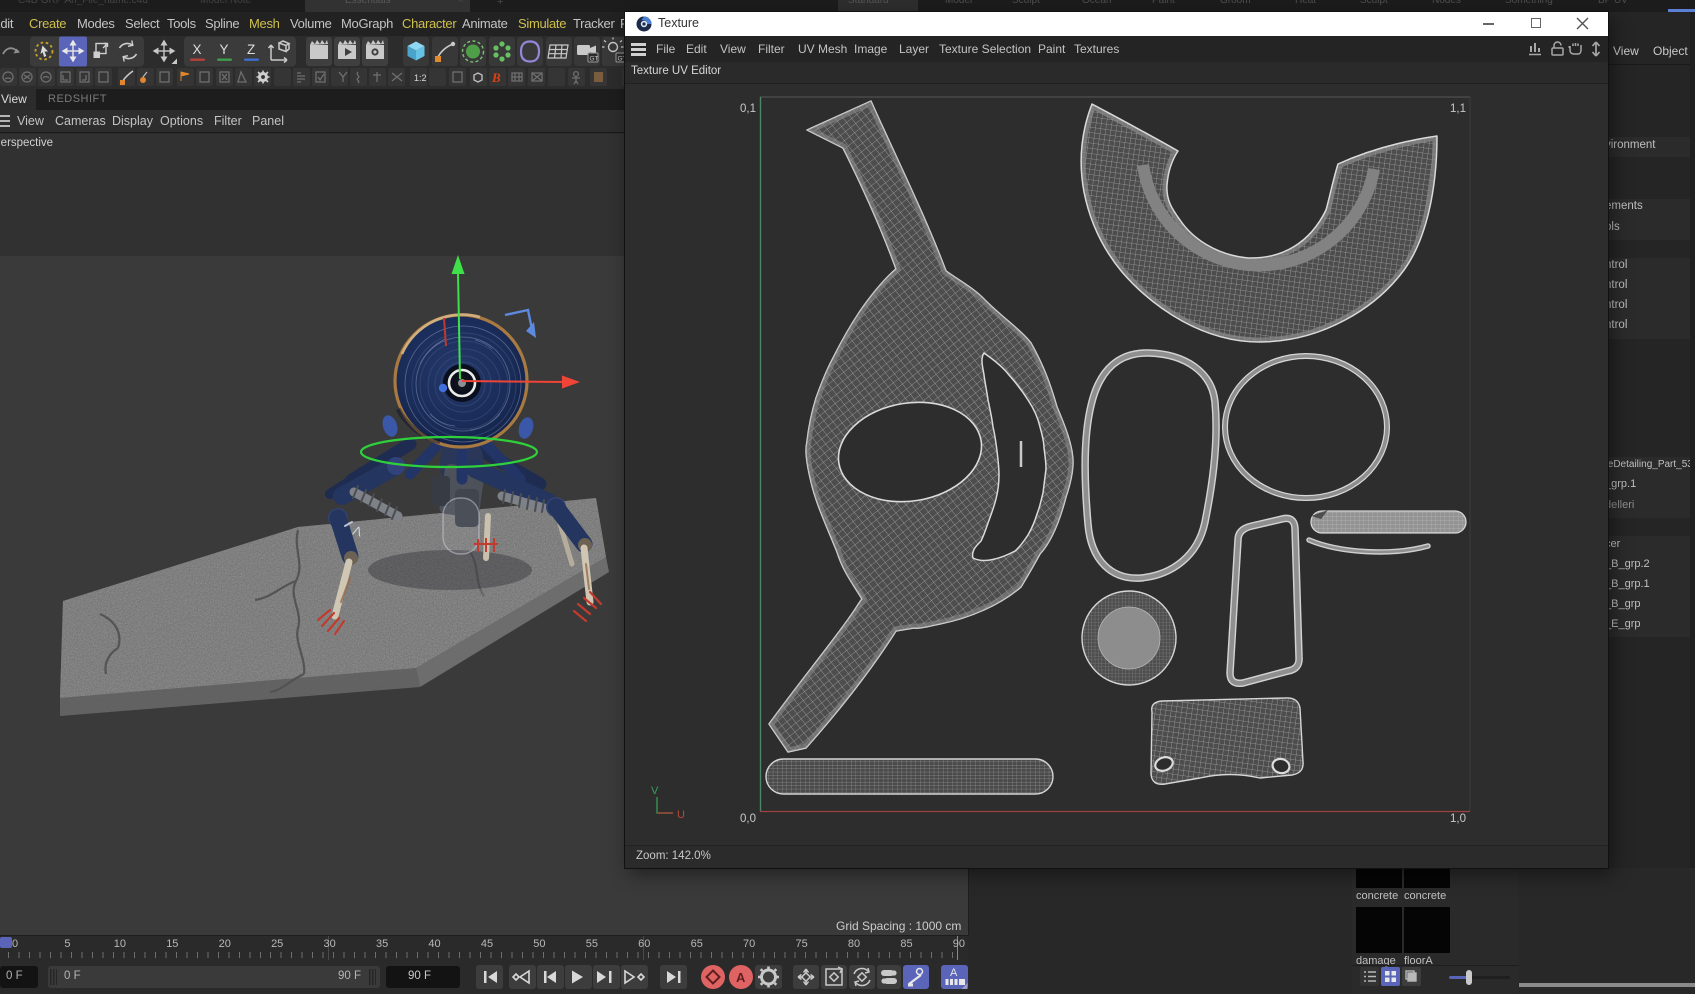  What do you see at coordinates (1458, 109) in the screenshot?
I see `svg-text: 1,1` at bounding box center [1458, 109].